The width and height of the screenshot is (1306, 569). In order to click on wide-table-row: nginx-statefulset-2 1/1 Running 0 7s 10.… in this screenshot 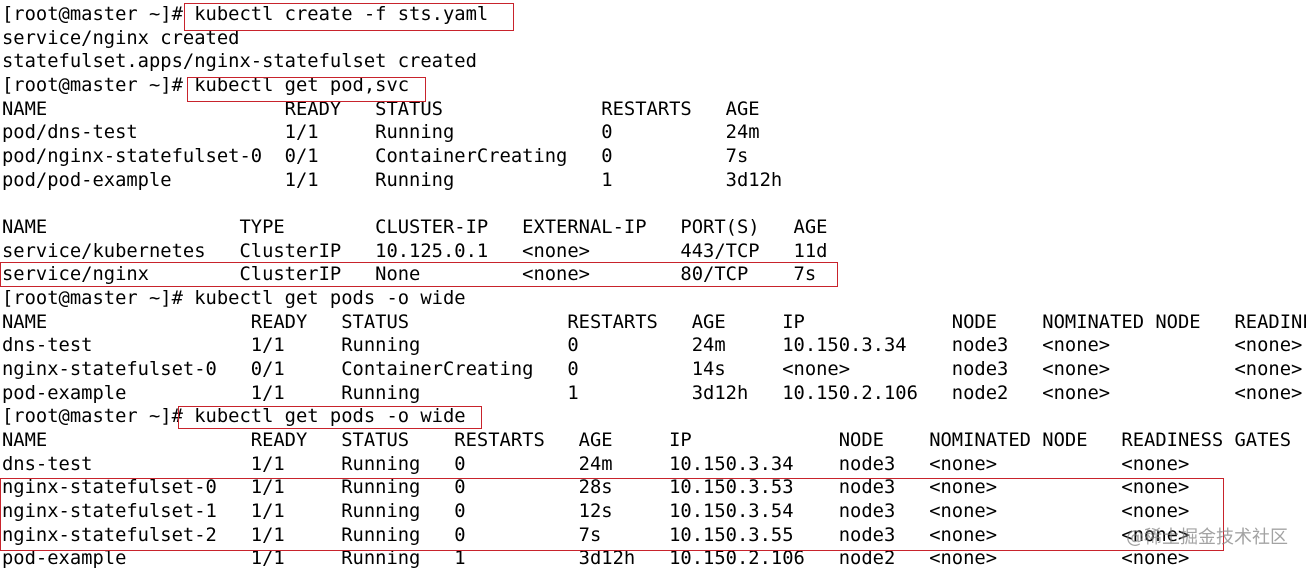, I will do `click(596, 535)`.